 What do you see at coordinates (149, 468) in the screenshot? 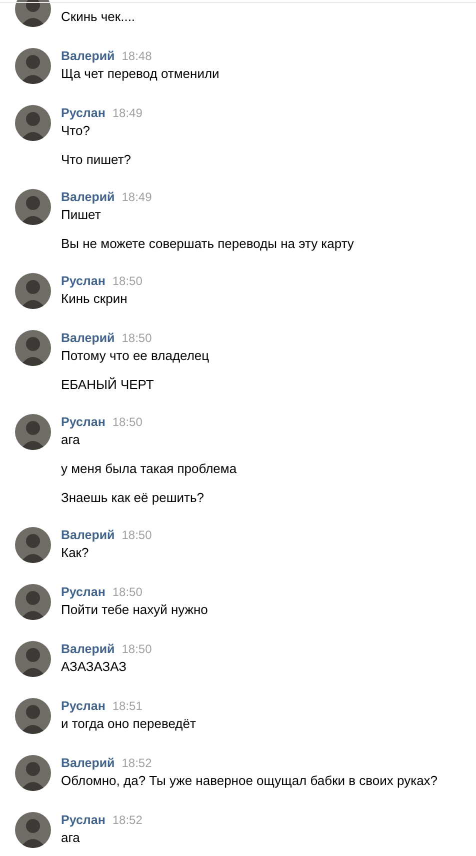
I see `message-text: у меня была такая проблема` at bounding box center [149, 468].